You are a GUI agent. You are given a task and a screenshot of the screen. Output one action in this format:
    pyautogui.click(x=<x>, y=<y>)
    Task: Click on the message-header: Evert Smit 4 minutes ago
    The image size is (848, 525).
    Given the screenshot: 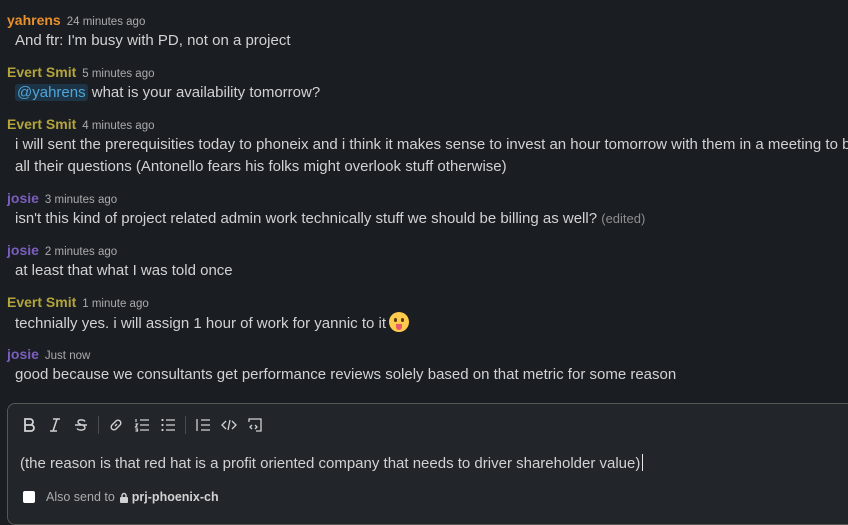 What is the action you would take?
    pyautogui.click(x=427, y=124)
    